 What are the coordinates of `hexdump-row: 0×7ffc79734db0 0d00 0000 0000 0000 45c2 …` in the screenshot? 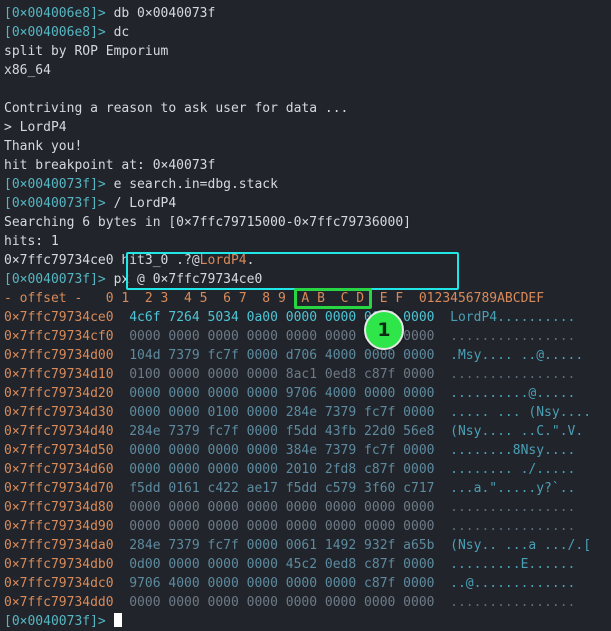 It's located at (307, 564).